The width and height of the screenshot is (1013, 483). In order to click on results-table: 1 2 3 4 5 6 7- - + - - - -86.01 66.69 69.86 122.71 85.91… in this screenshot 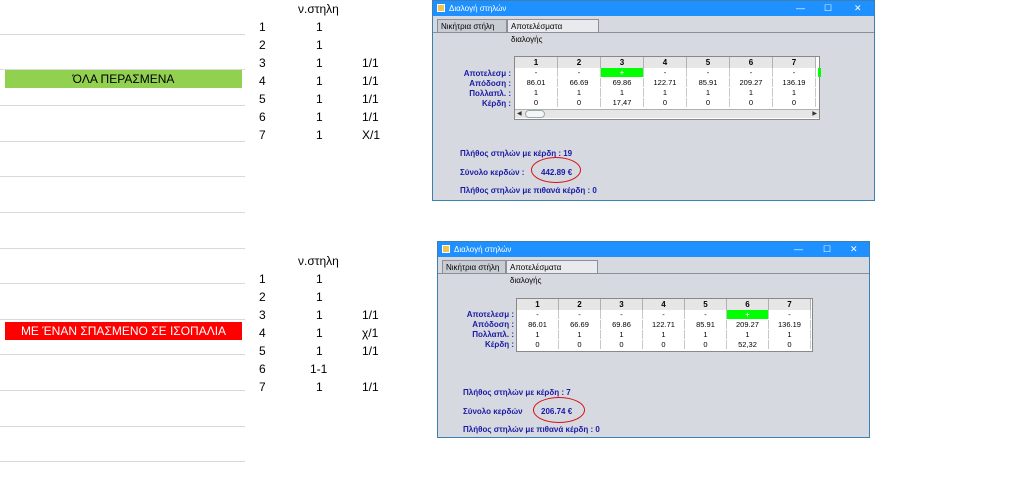, I will do `click(667, 88)`.